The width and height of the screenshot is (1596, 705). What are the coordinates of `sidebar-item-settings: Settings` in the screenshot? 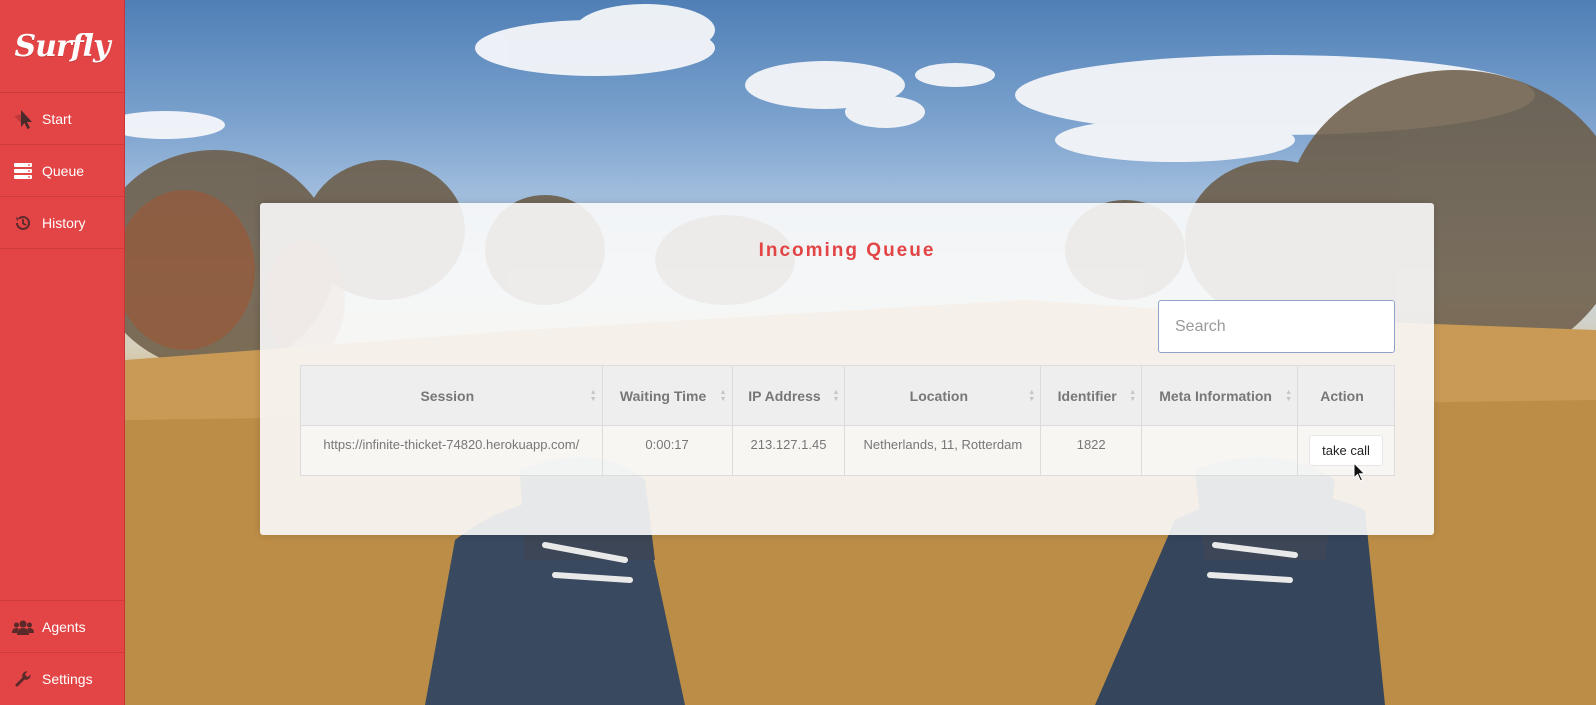 It's located at (62, 679).